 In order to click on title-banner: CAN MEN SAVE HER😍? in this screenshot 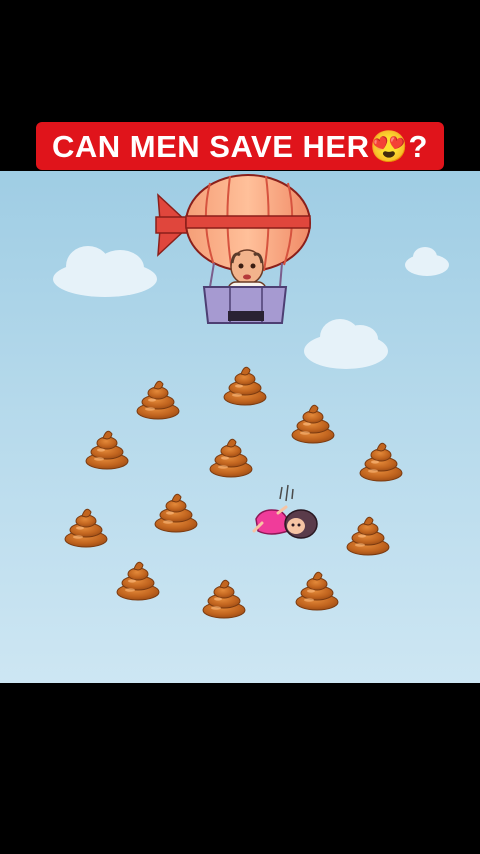, I will do `click(240, 146)`.